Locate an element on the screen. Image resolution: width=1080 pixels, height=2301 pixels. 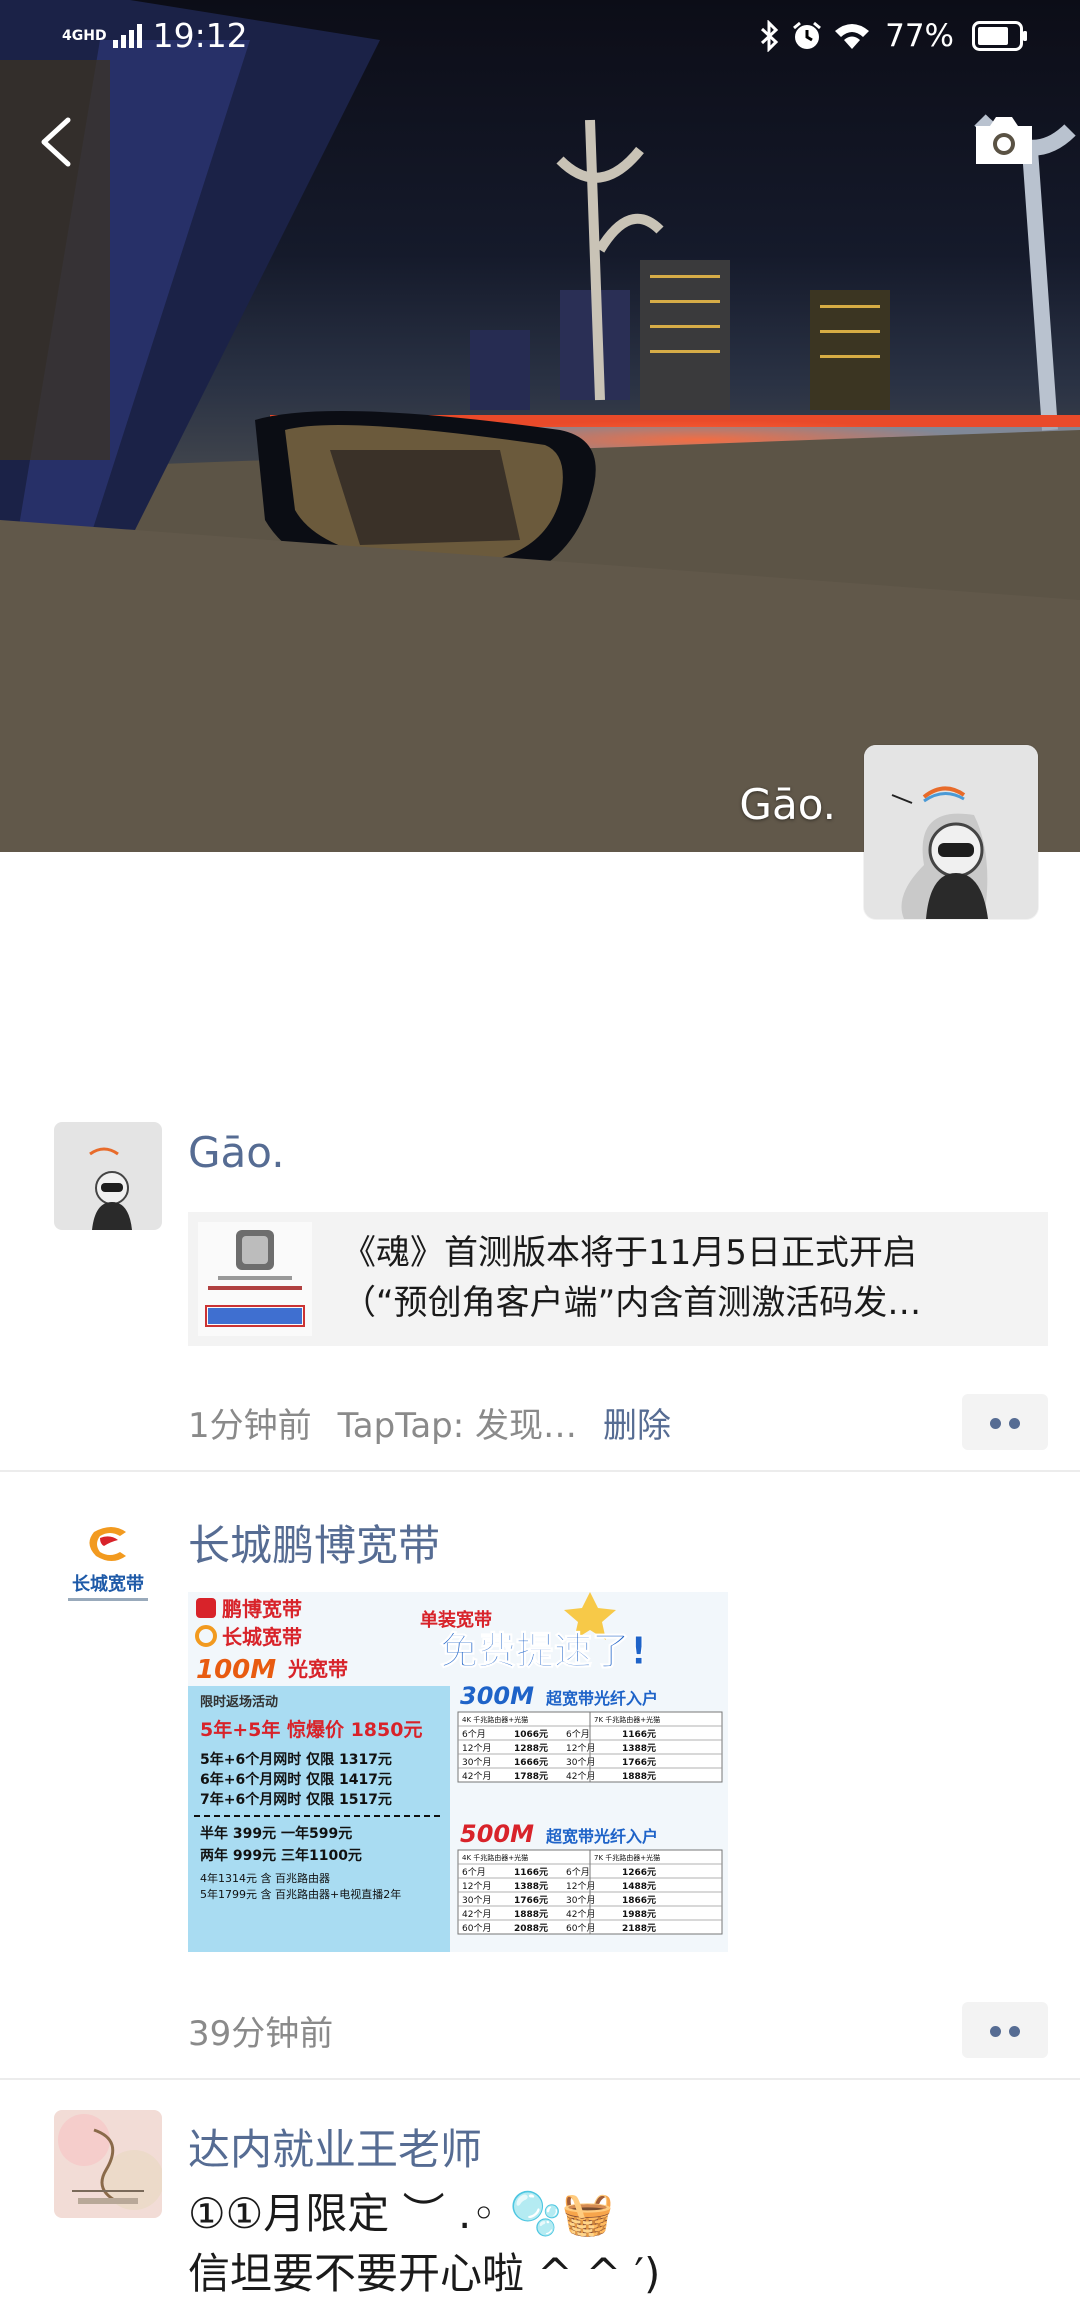
ad-deal-line: 6年+6个月网时 仅限 1417元 is located at coordinates (296, 1779).